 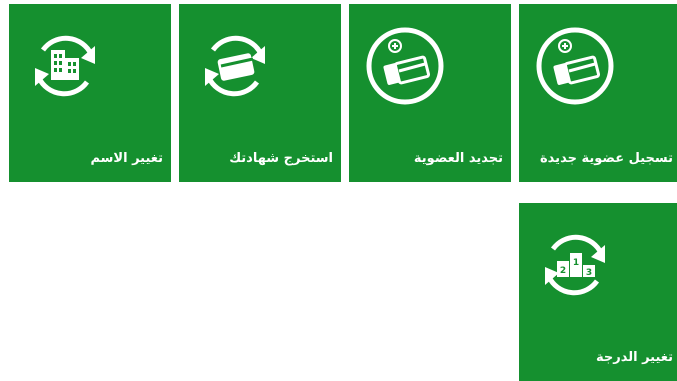 What do you see at coordinates (405, 66) in the screenshot?
I see `renew-membership-cards-icon` at bounding box center [405, 66].